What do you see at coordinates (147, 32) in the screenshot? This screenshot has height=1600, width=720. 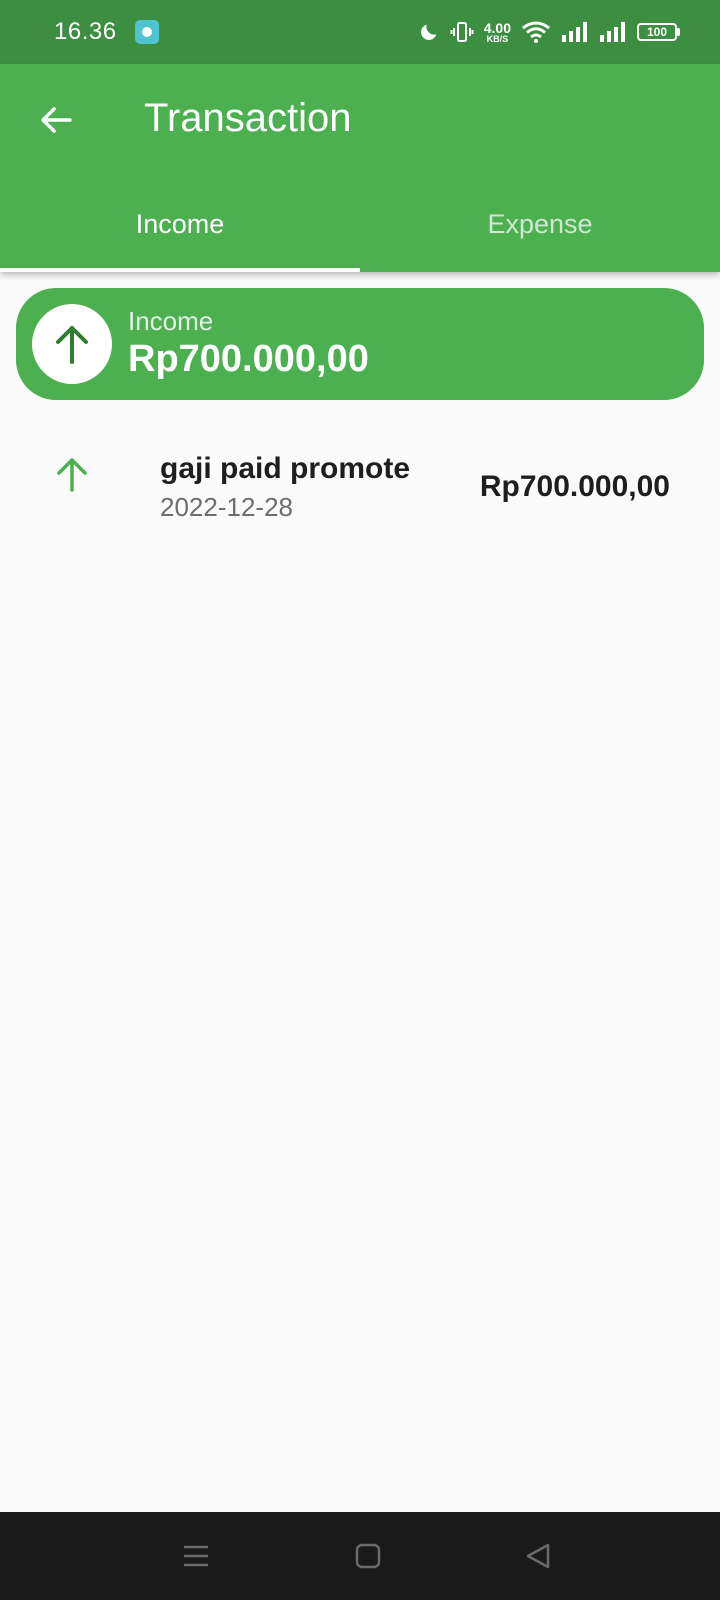 I see `app-notification-icon` at bounding box center [147, 32].